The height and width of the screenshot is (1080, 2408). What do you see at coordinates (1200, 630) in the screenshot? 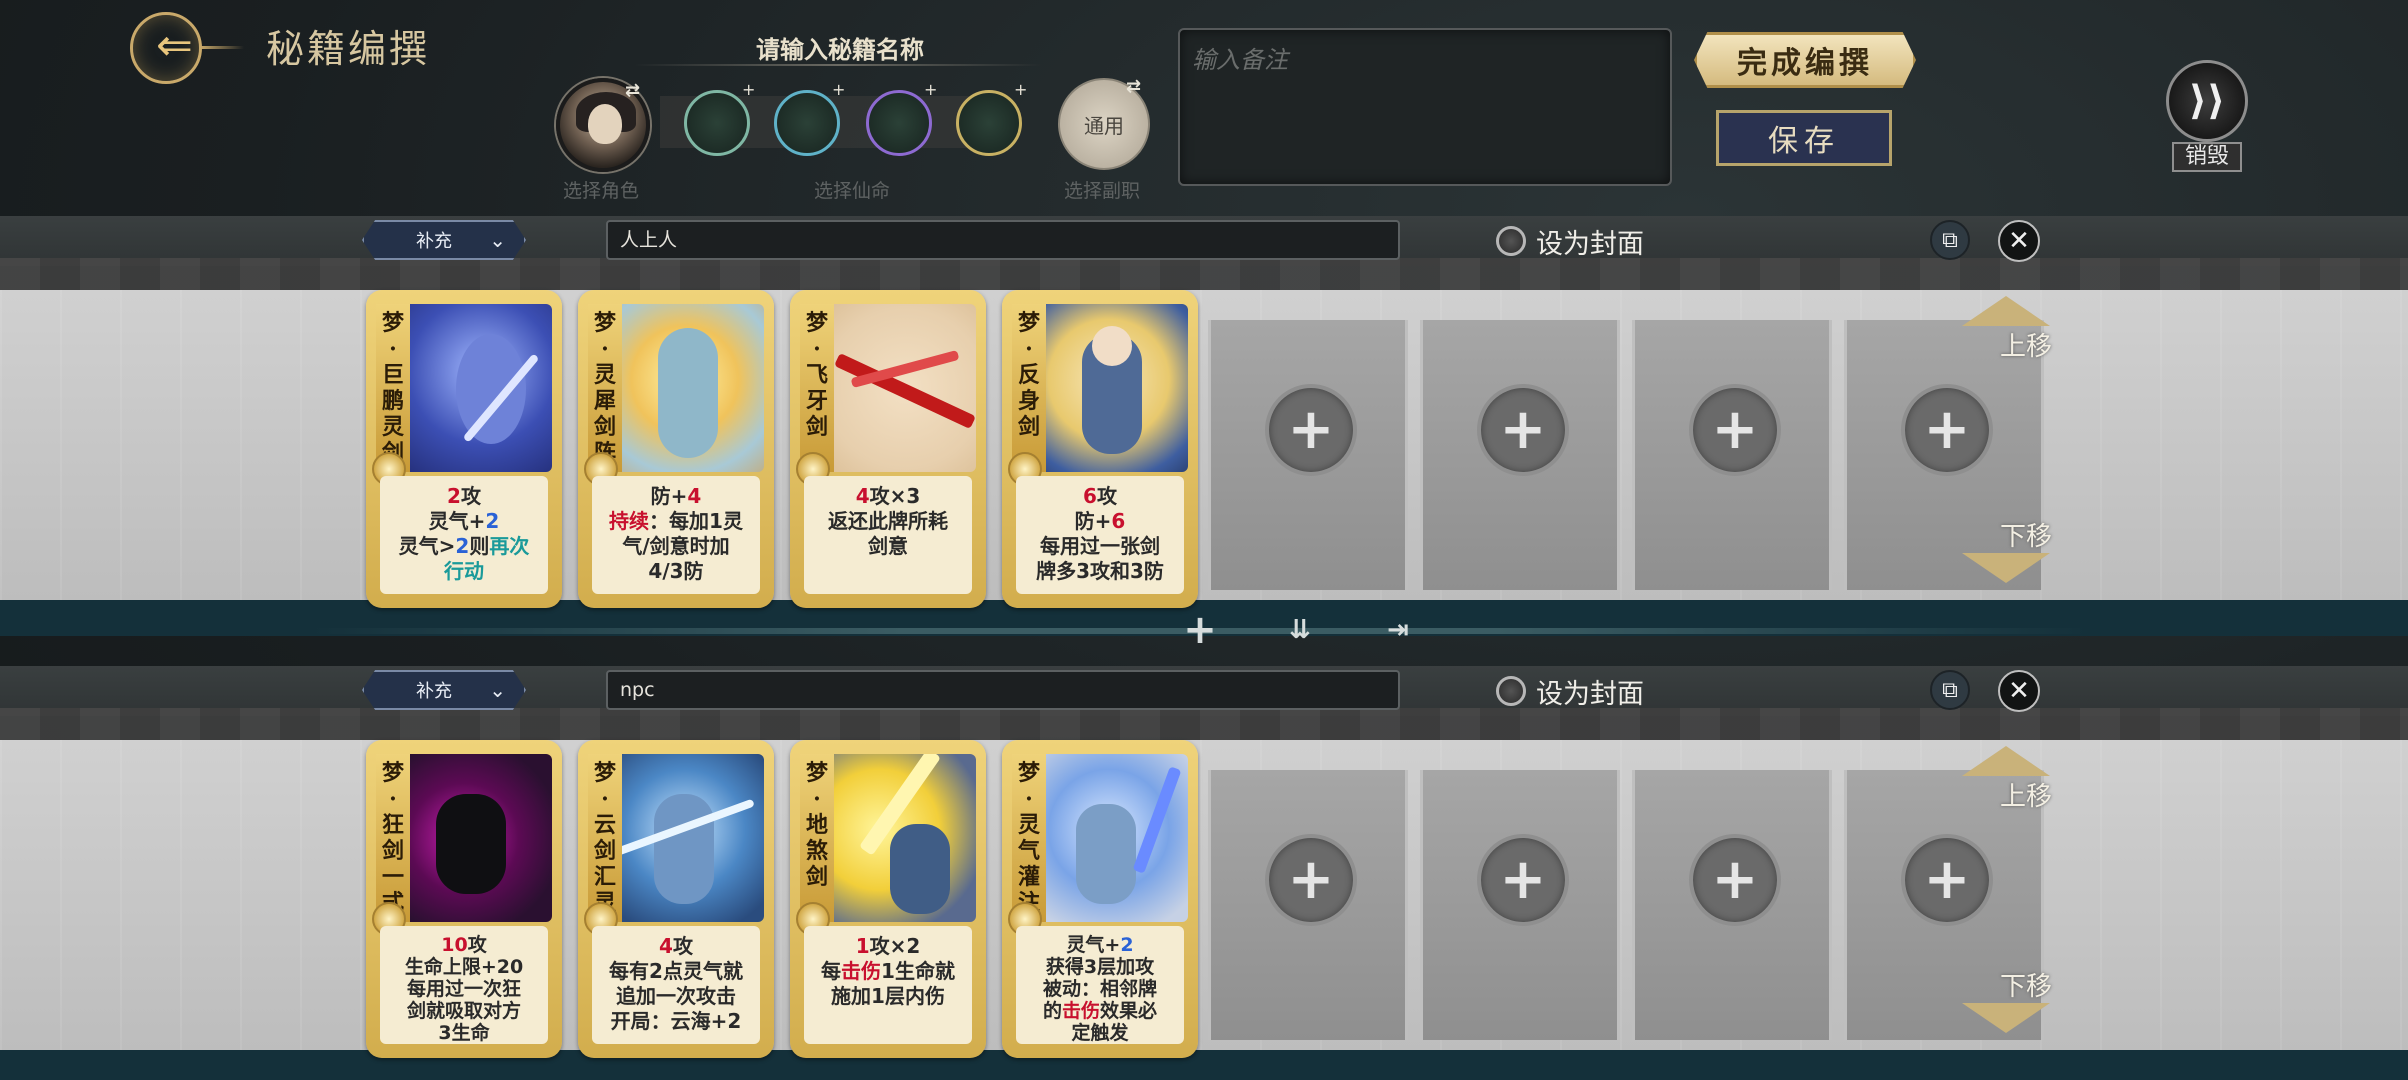
I see `add-deck-icon: +` at bounding box center [1200, 630].